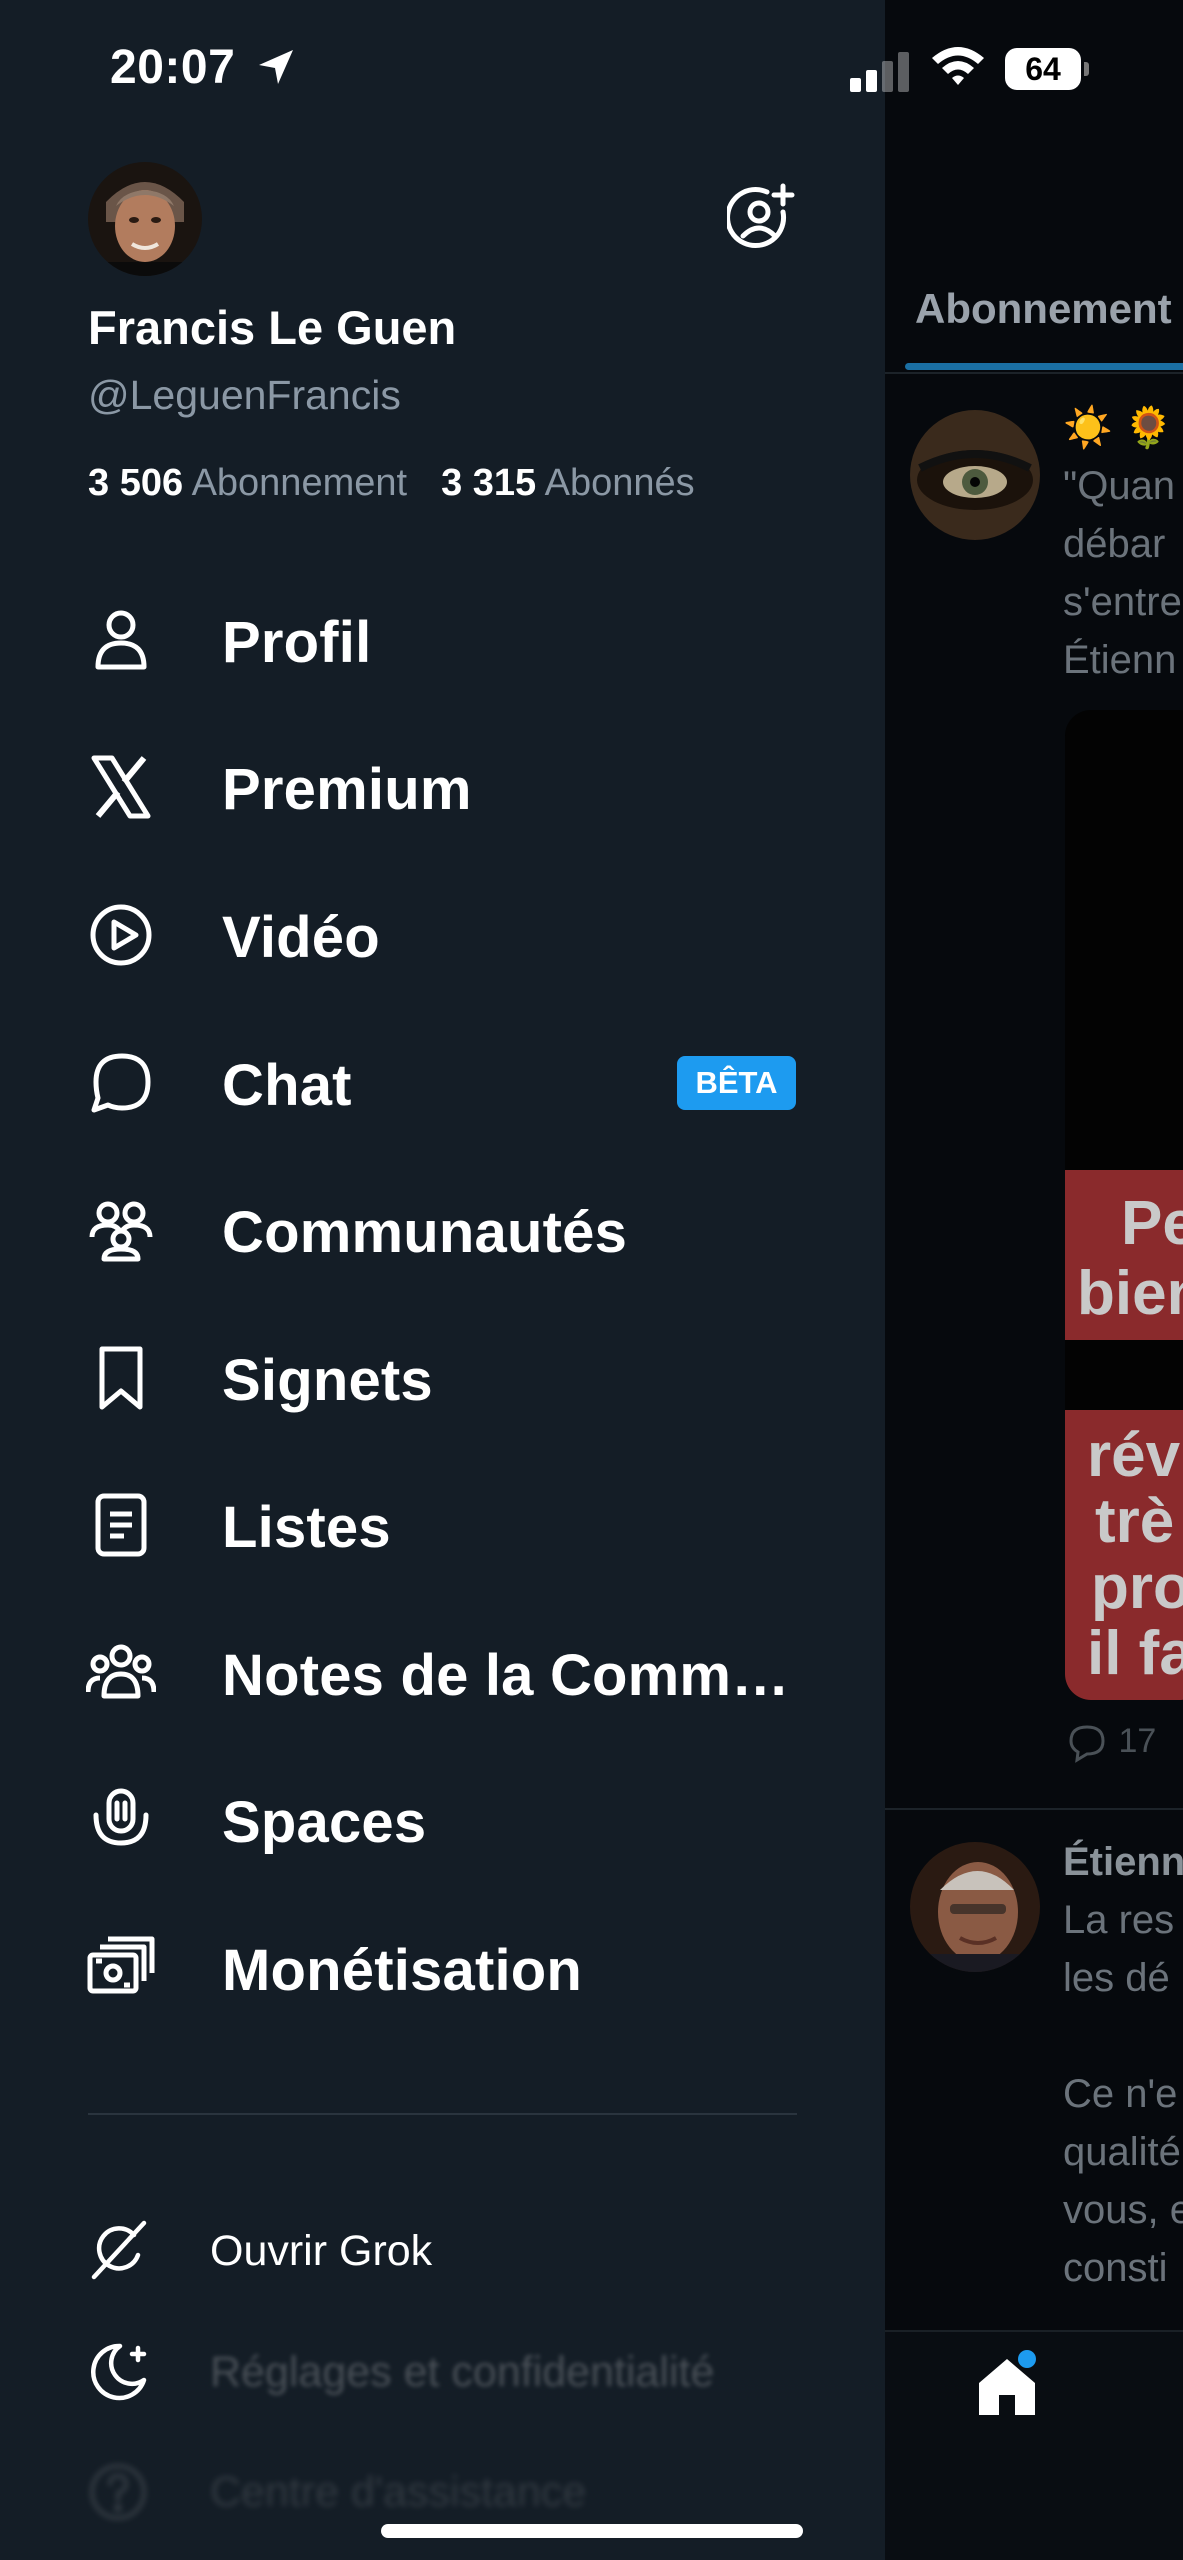 The width and height of the screenshot is (1183, 2560). What do you see at coordinates (442, 1820) in the screenshot?
I see `menu-item-spaces: Spaces` at bounding box center [442, 1820].